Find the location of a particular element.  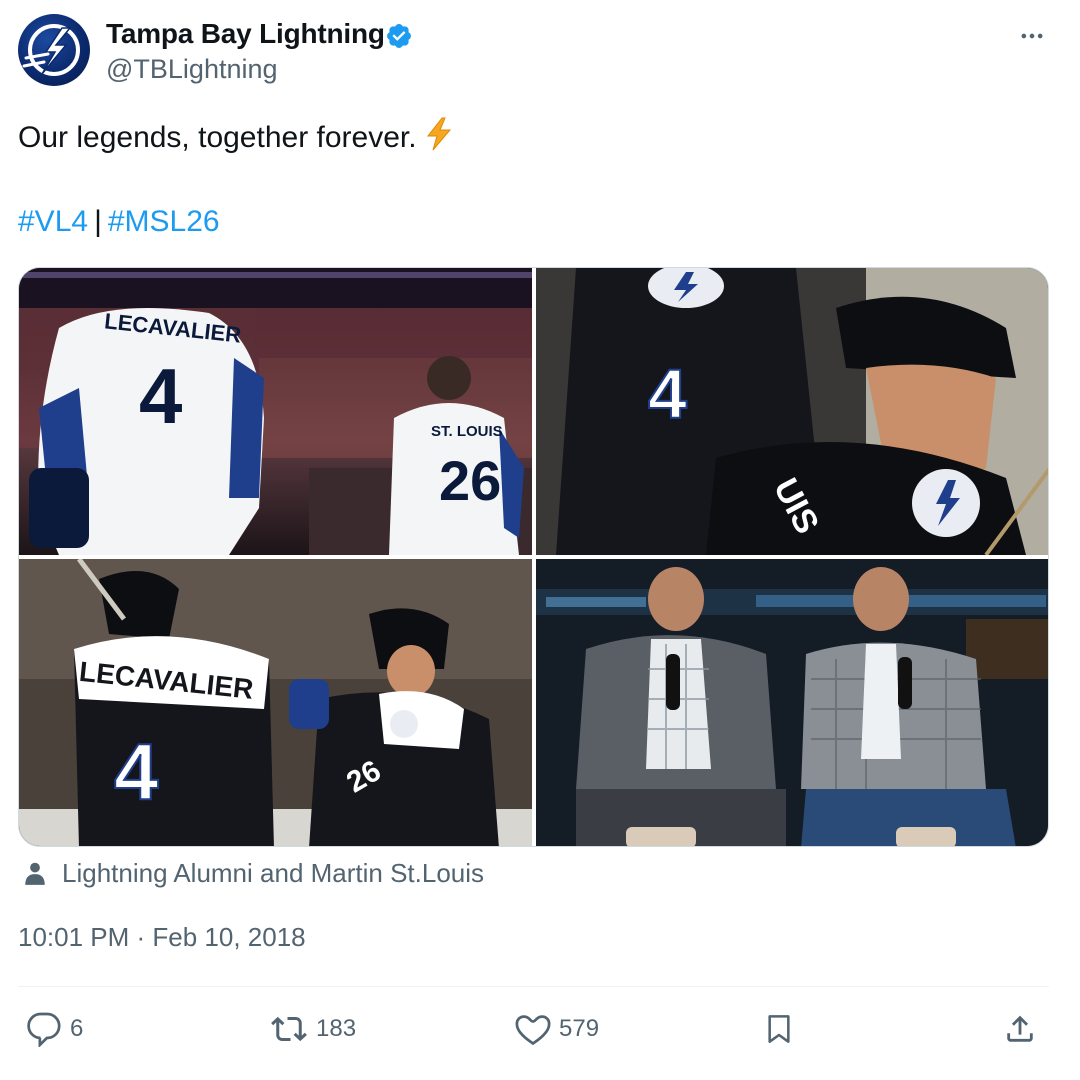

tagged-people: Lightning Alumni and Martin St.Louis is located at coordinates (253, 873).